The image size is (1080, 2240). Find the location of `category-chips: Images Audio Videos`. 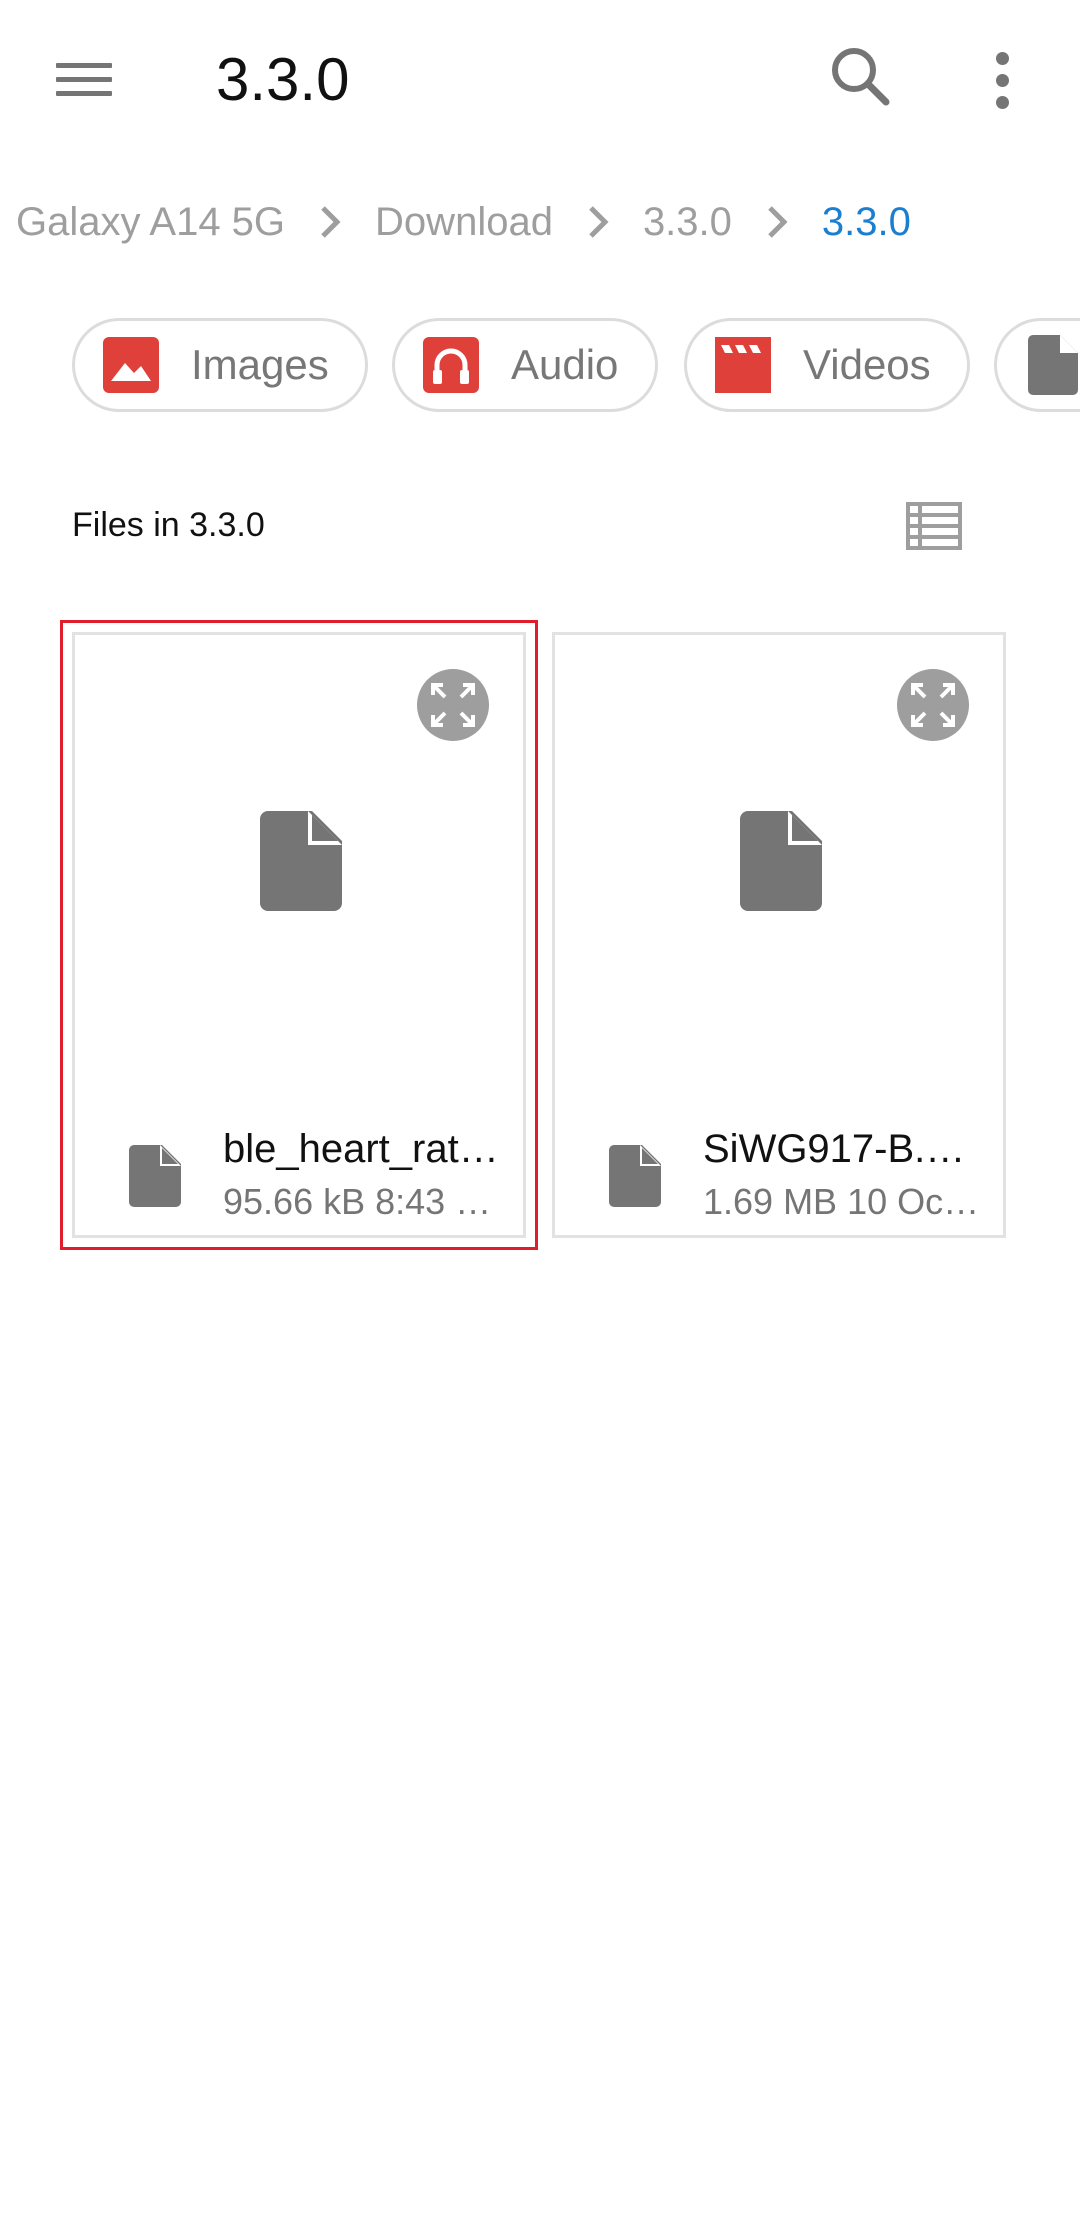

category-chips: Images Audio Videos is located at coordinates (576, 367).